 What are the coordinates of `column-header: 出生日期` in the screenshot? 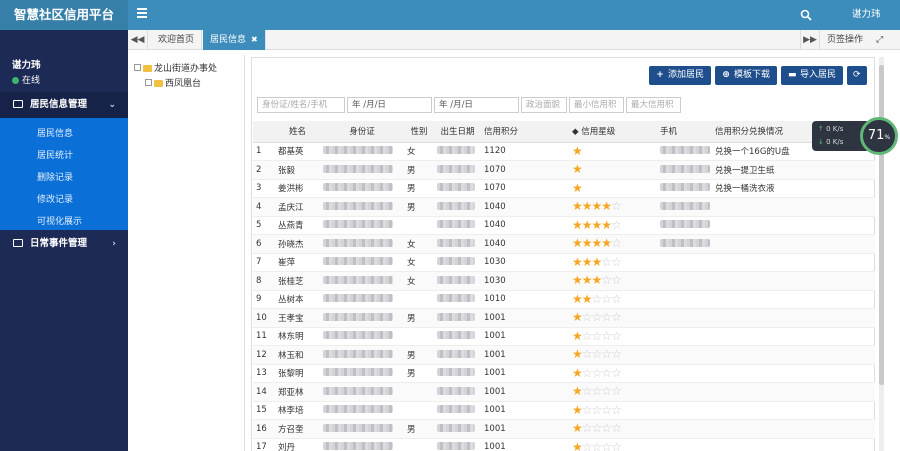 It's located at (457, 132).